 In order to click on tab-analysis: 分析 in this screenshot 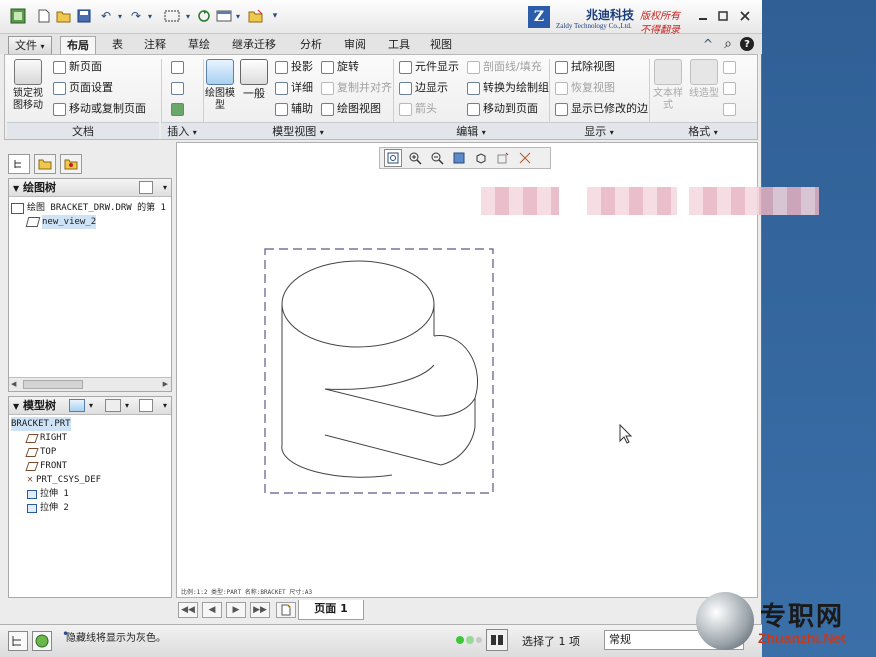, I will do `click(311, 45)`.